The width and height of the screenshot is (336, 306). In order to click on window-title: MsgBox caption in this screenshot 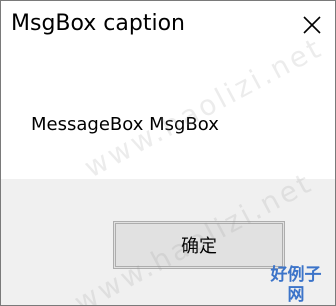, I will do `click(98, 23)`.